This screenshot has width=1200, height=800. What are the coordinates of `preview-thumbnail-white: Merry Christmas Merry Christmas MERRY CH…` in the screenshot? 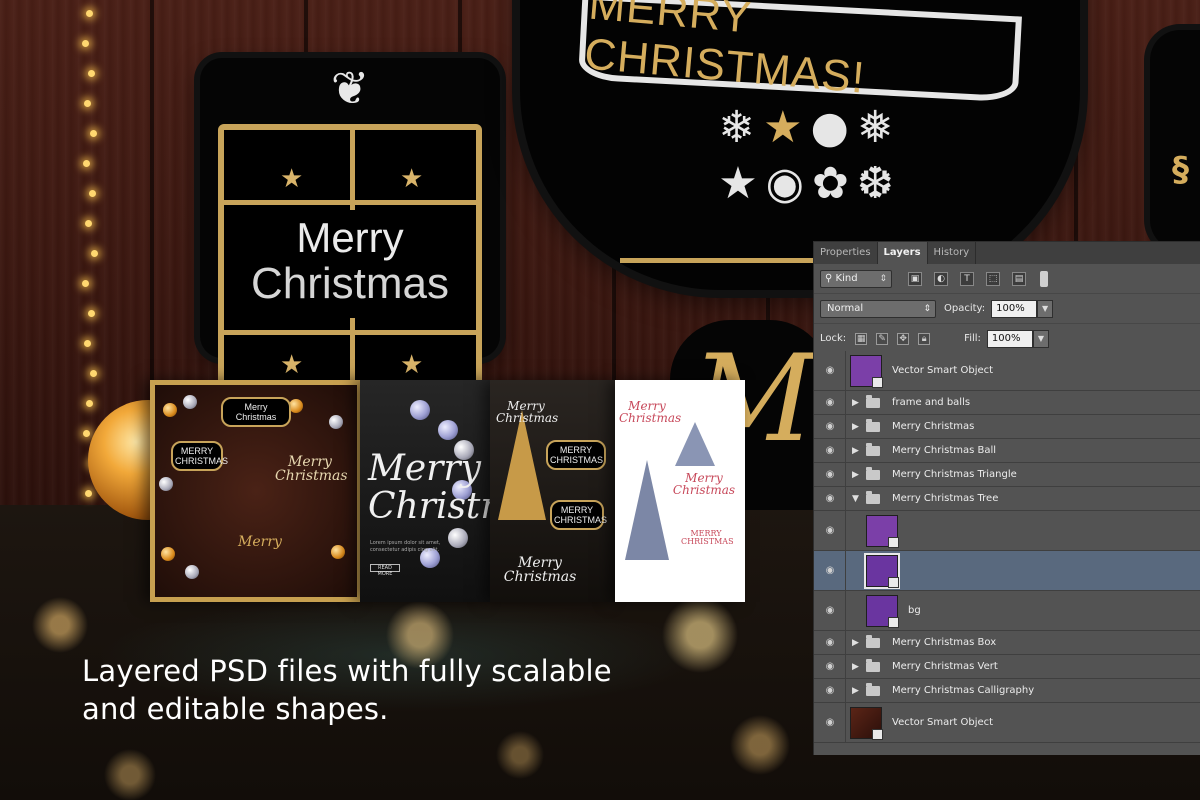 It's located at (680, 491).